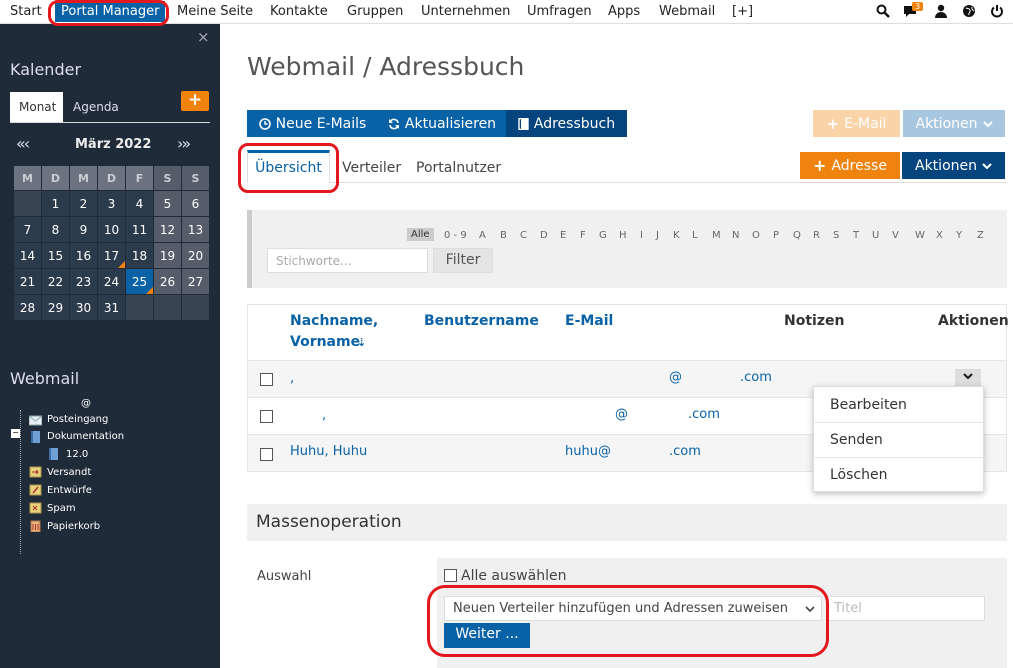 The height and width of the screenshot is (668, 1013). What do you see at coordinates (442, 123) in the screenshot?
I see `refresh-button: Aktualisieren` at bounding box center [442, 123].